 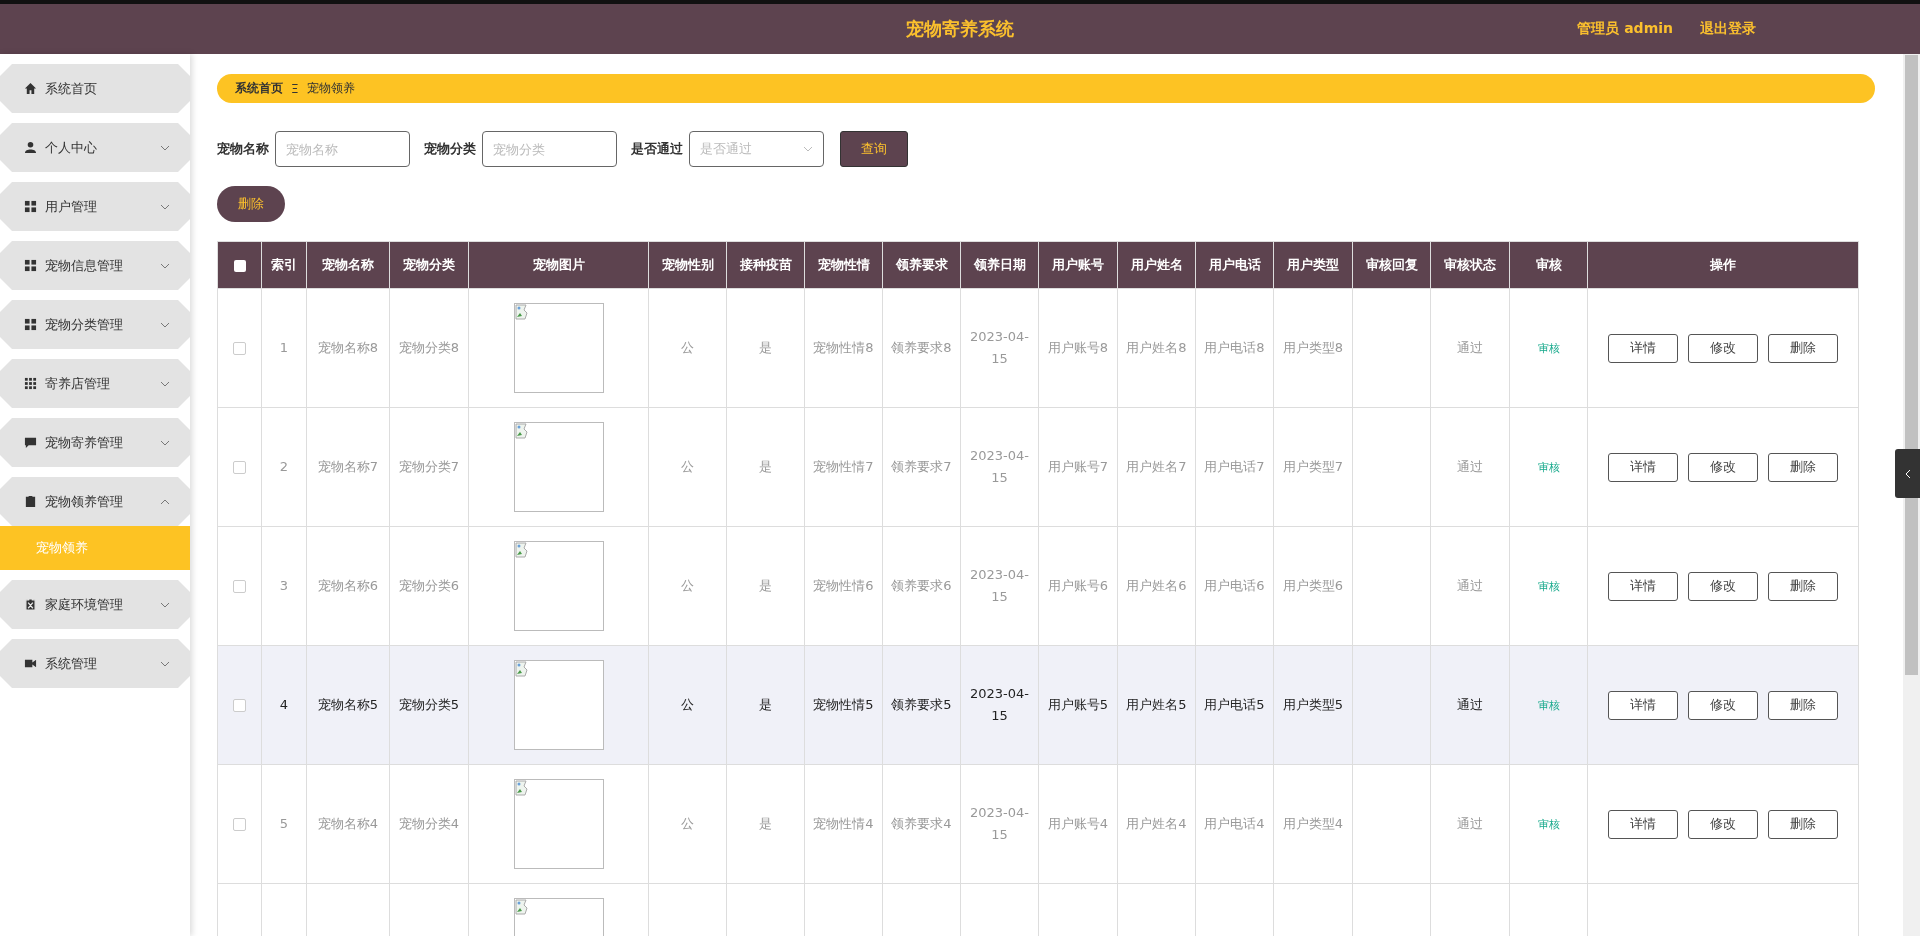 What do you see at coordinates (95, 88) in the screenshot?
I see `sidebar-menu-item: 系统首页` at bounding box center [95, 88].